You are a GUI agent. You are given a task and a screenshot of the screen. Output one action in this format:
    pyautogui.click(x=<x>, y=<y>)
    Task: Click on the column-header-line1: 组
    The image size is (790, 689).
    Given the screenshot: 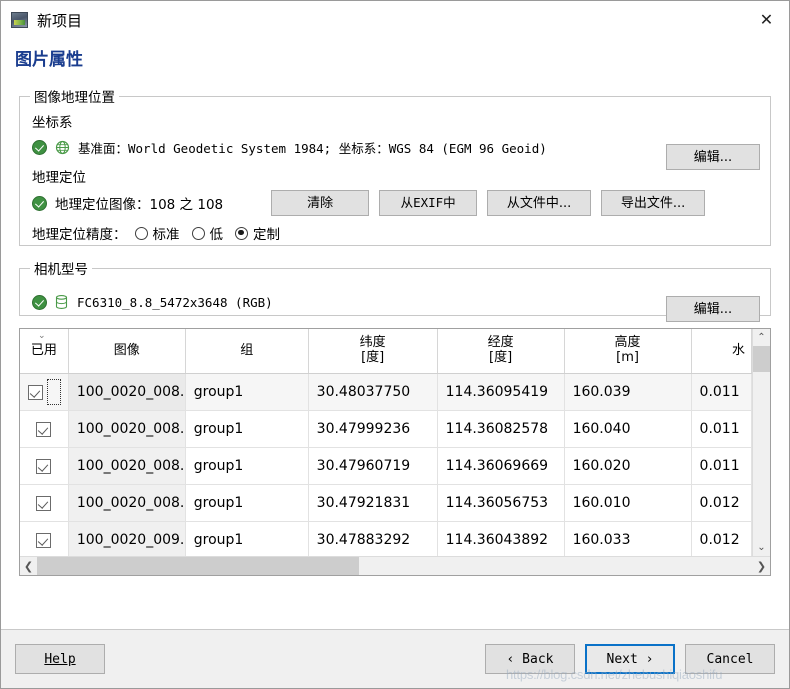 What is the action you would take?
    pyautogui.click(x=247, y=350)
    